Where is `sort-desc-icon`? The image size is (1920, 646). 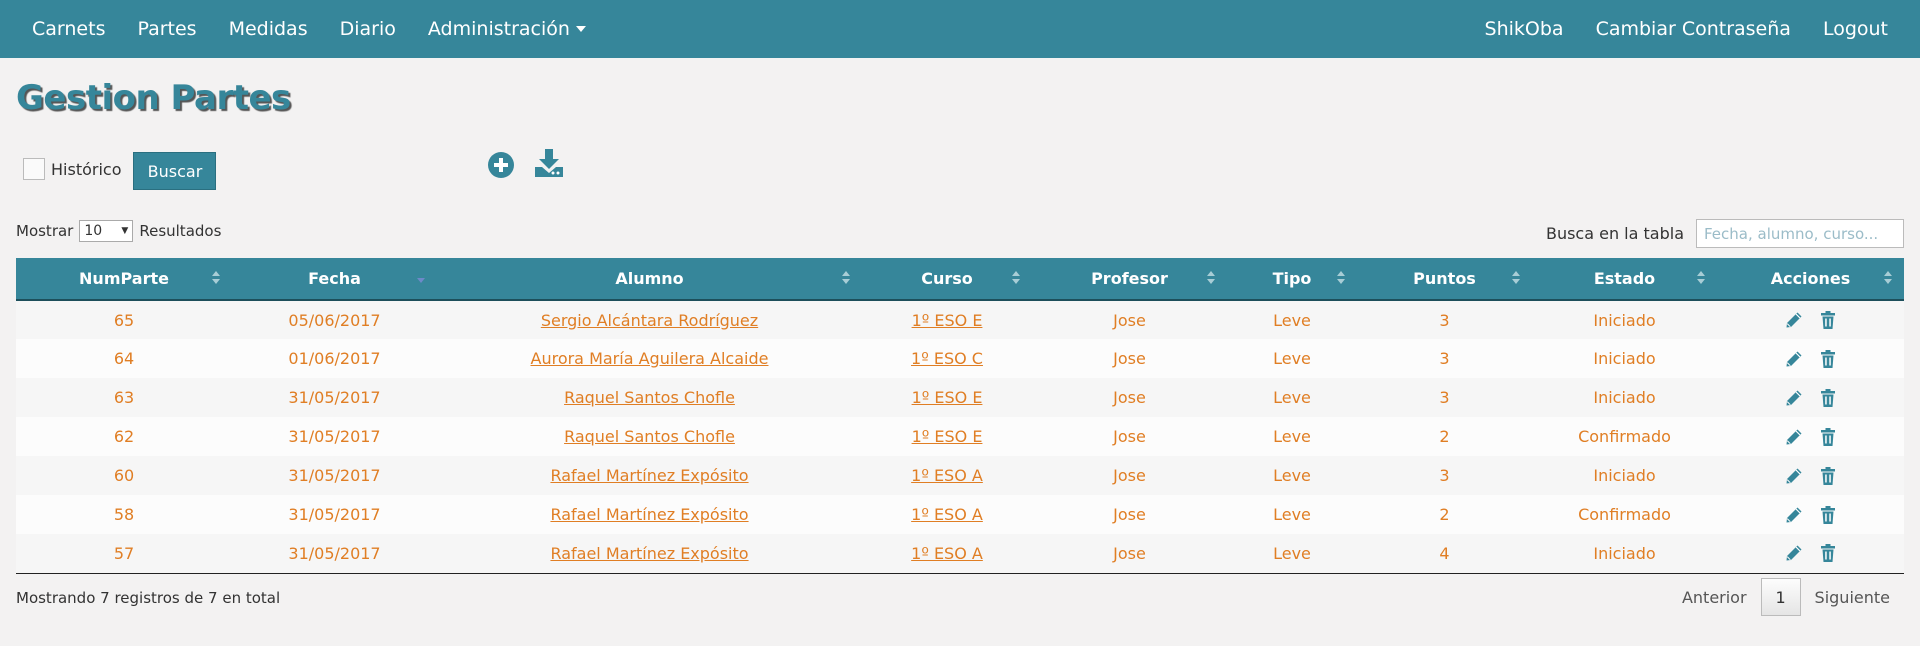
sort-desc-icon is located at coordinates (421, 285).